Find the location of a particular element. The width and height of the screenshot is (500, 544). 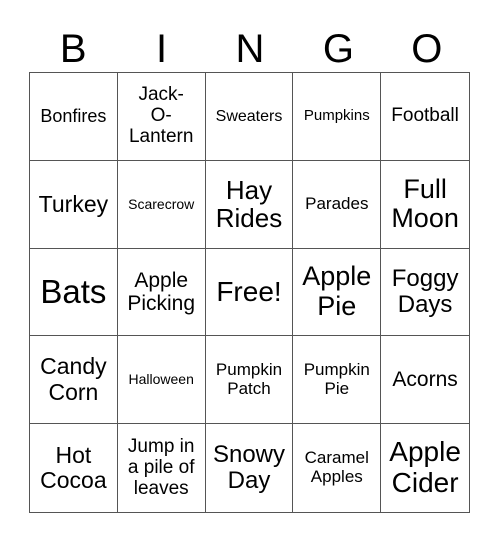

header-letter-b: B is located at coordinates (73, 49).